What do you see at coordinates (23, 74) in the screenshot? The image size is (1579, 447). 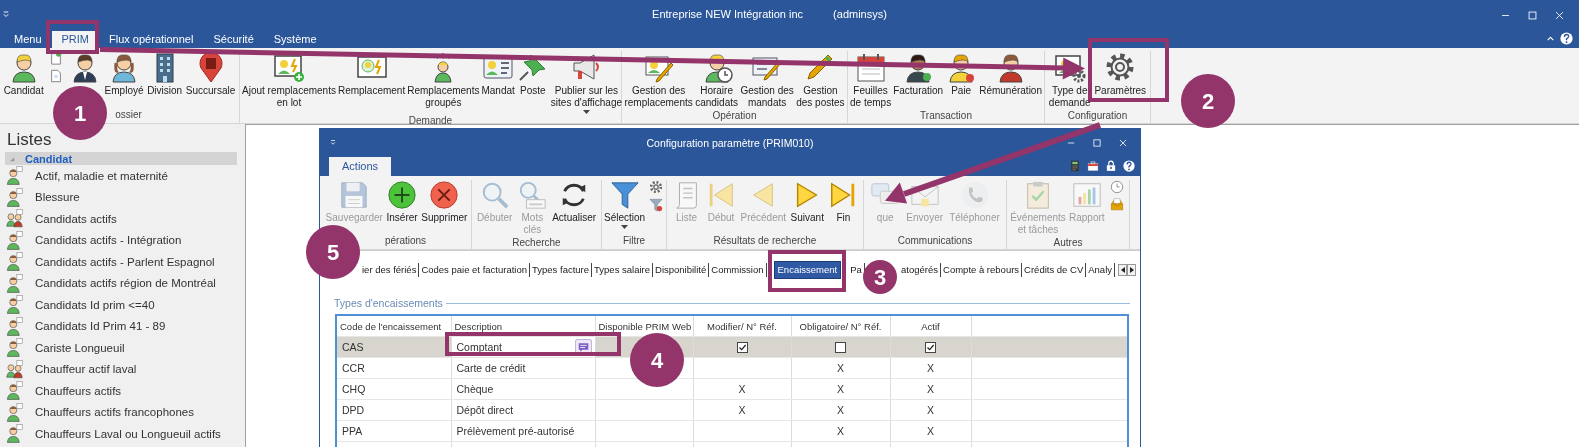 I see `ribbon-button: Candidat` at bounding box center [23, 74].